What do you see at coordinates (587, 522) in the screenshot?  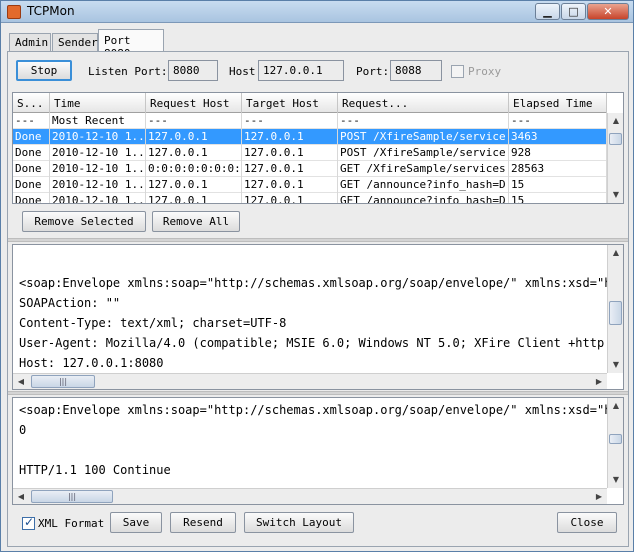 I see `close-button: Close` at bounding box center [587, 522].